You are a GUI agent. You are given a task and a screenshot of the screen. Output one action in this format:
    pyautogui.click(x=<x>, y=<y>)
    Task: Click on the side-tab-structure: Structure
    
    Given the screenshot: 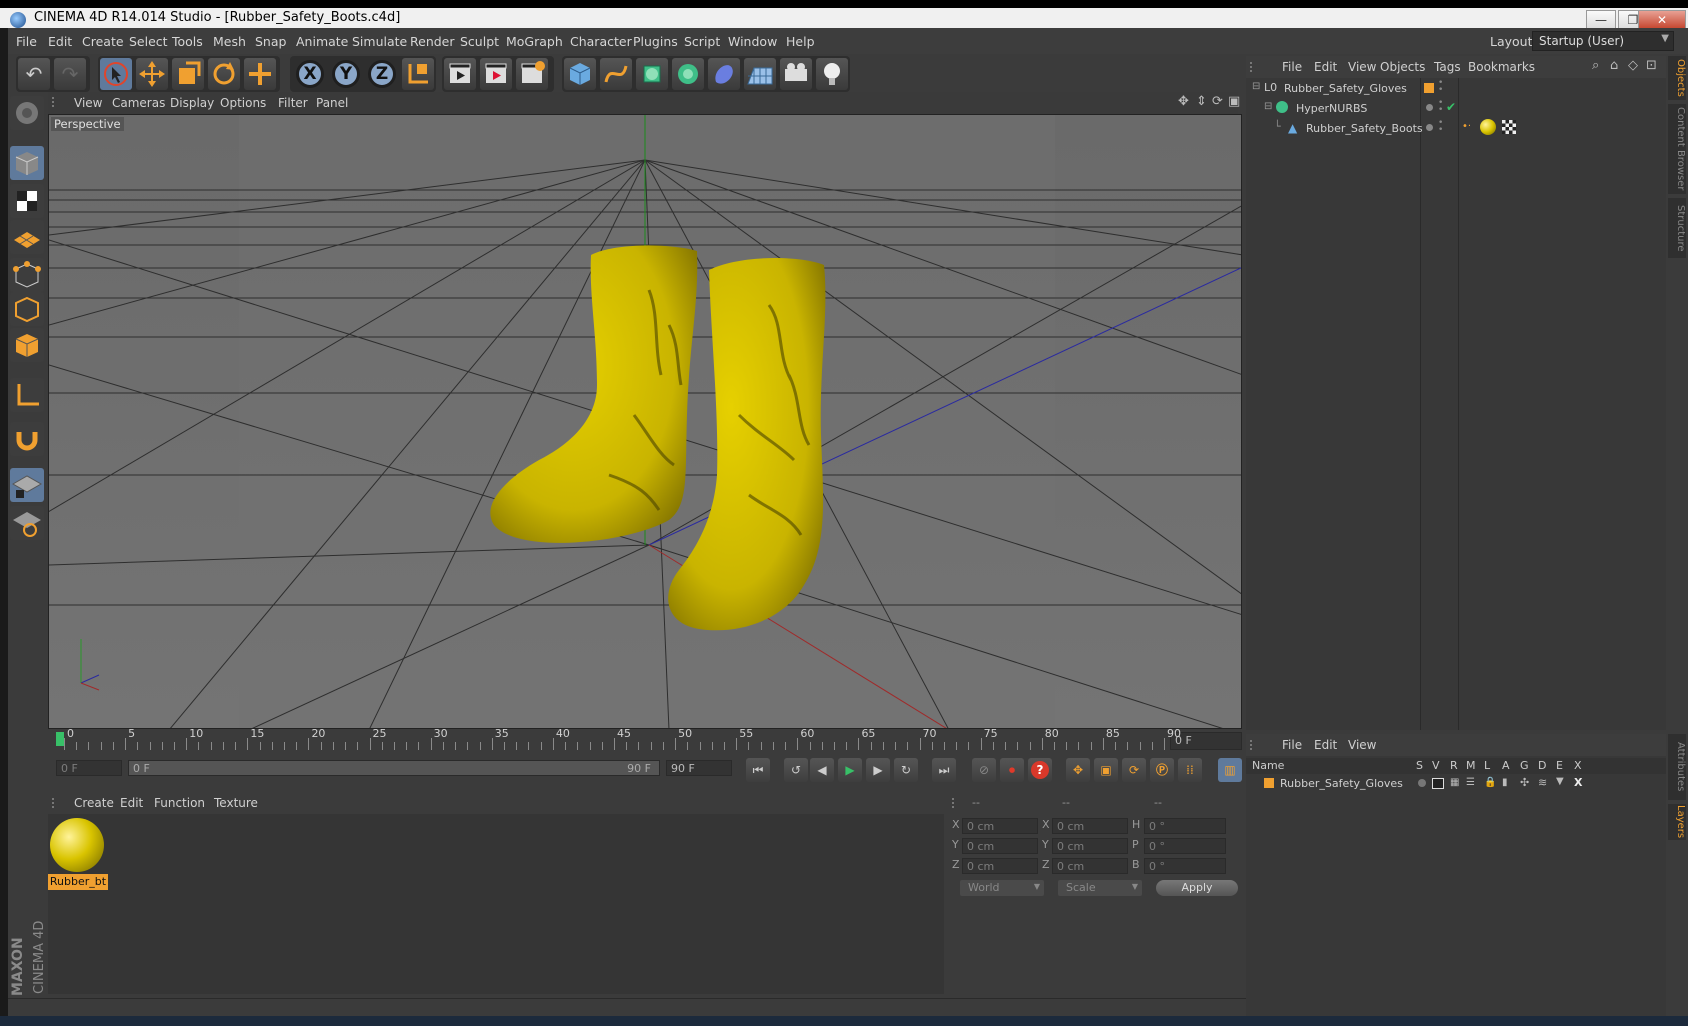 What is the action you would take?
    pyautogui.click(x=1677, y=228)
    